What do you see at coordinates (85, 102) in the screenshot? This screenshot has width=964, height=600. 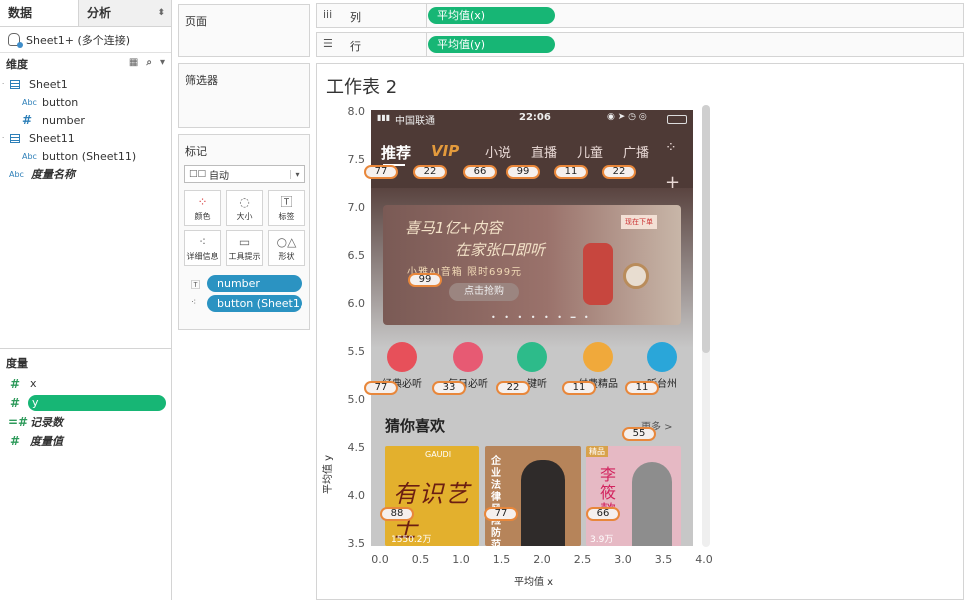 I see `dimension-field-button: Abc button` at bounding box center [85, 102].